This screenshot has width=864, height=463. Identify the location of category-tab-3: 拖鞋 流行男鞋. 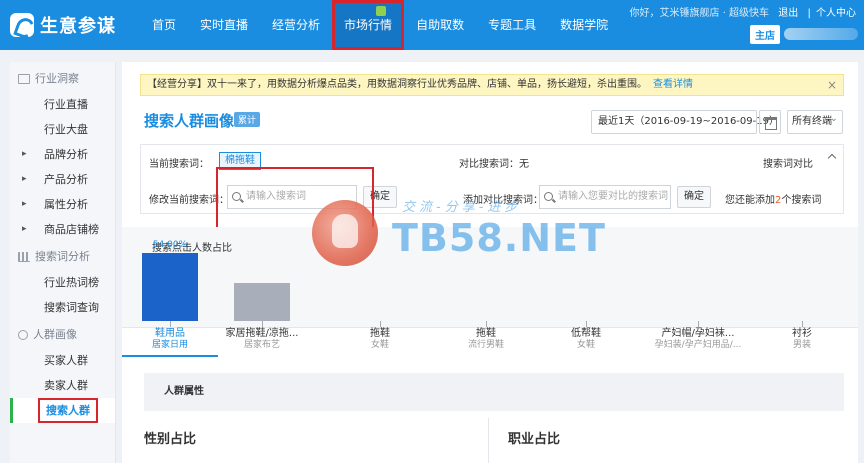
(486, 339).